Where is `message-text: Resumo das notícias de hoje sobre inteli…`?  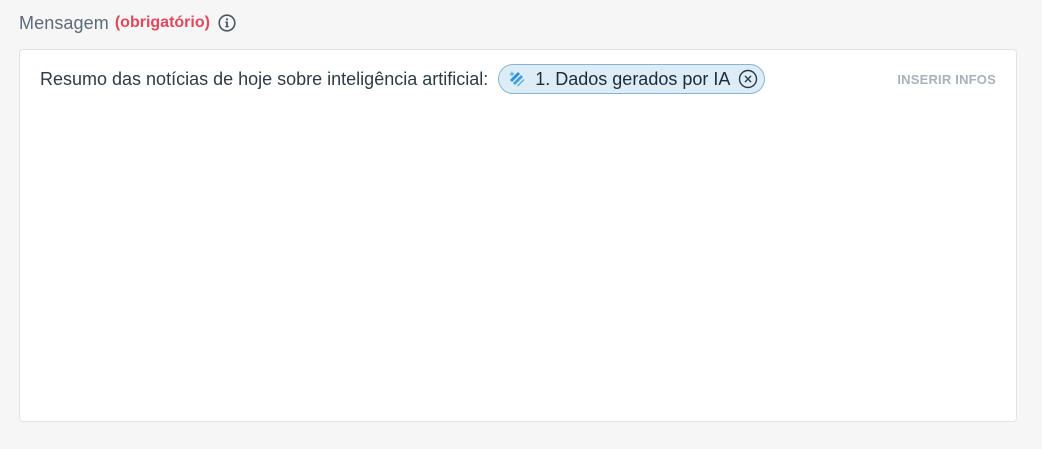 message-text: Resumo das notícias de hoje sobre inteli… is located at coordinates (264, 79).